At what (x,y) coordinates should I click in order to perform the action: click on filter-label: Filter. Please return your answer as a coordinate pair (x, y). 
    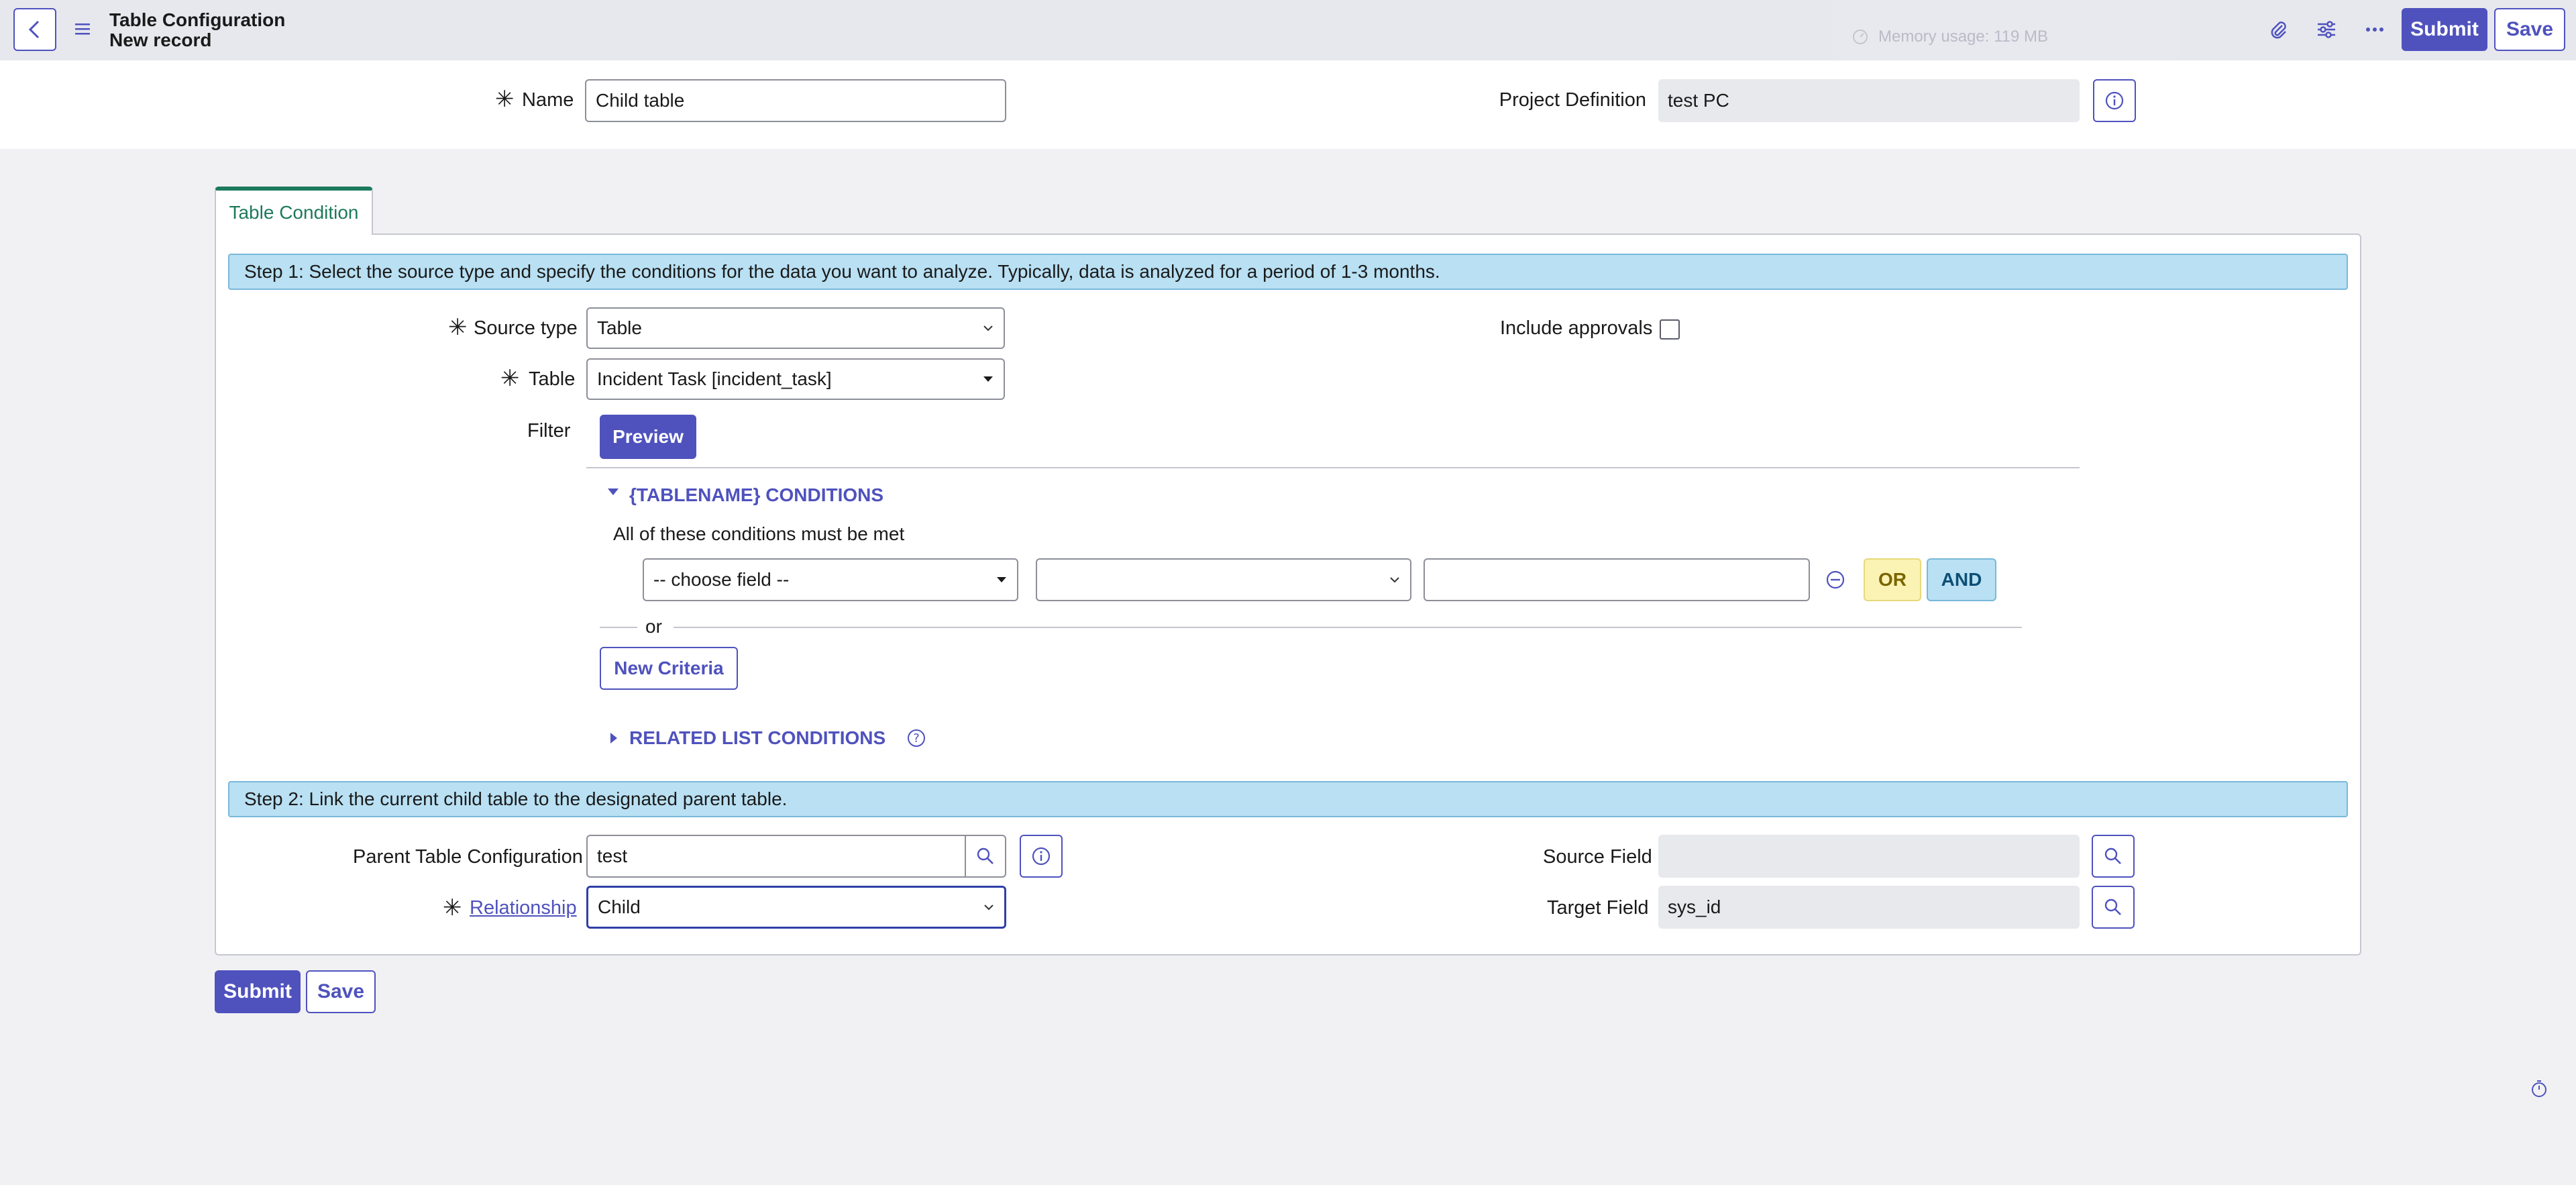
    Looking at the image, I should click on (549, 431).